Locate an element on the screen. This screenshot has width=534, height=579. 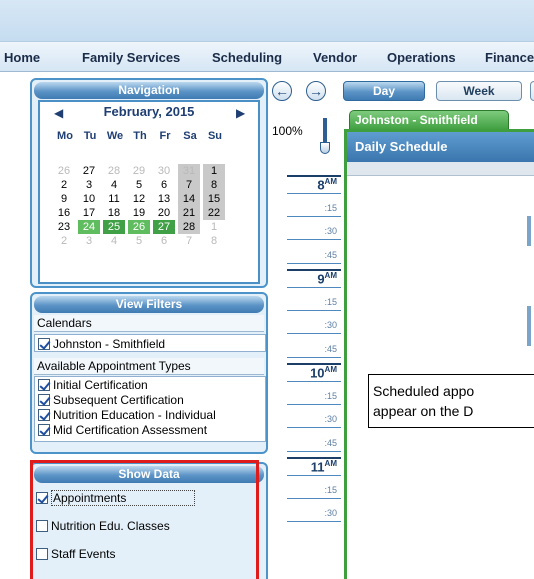
calendar-month-title: February, 2015 is located at coordinates (149, 111).